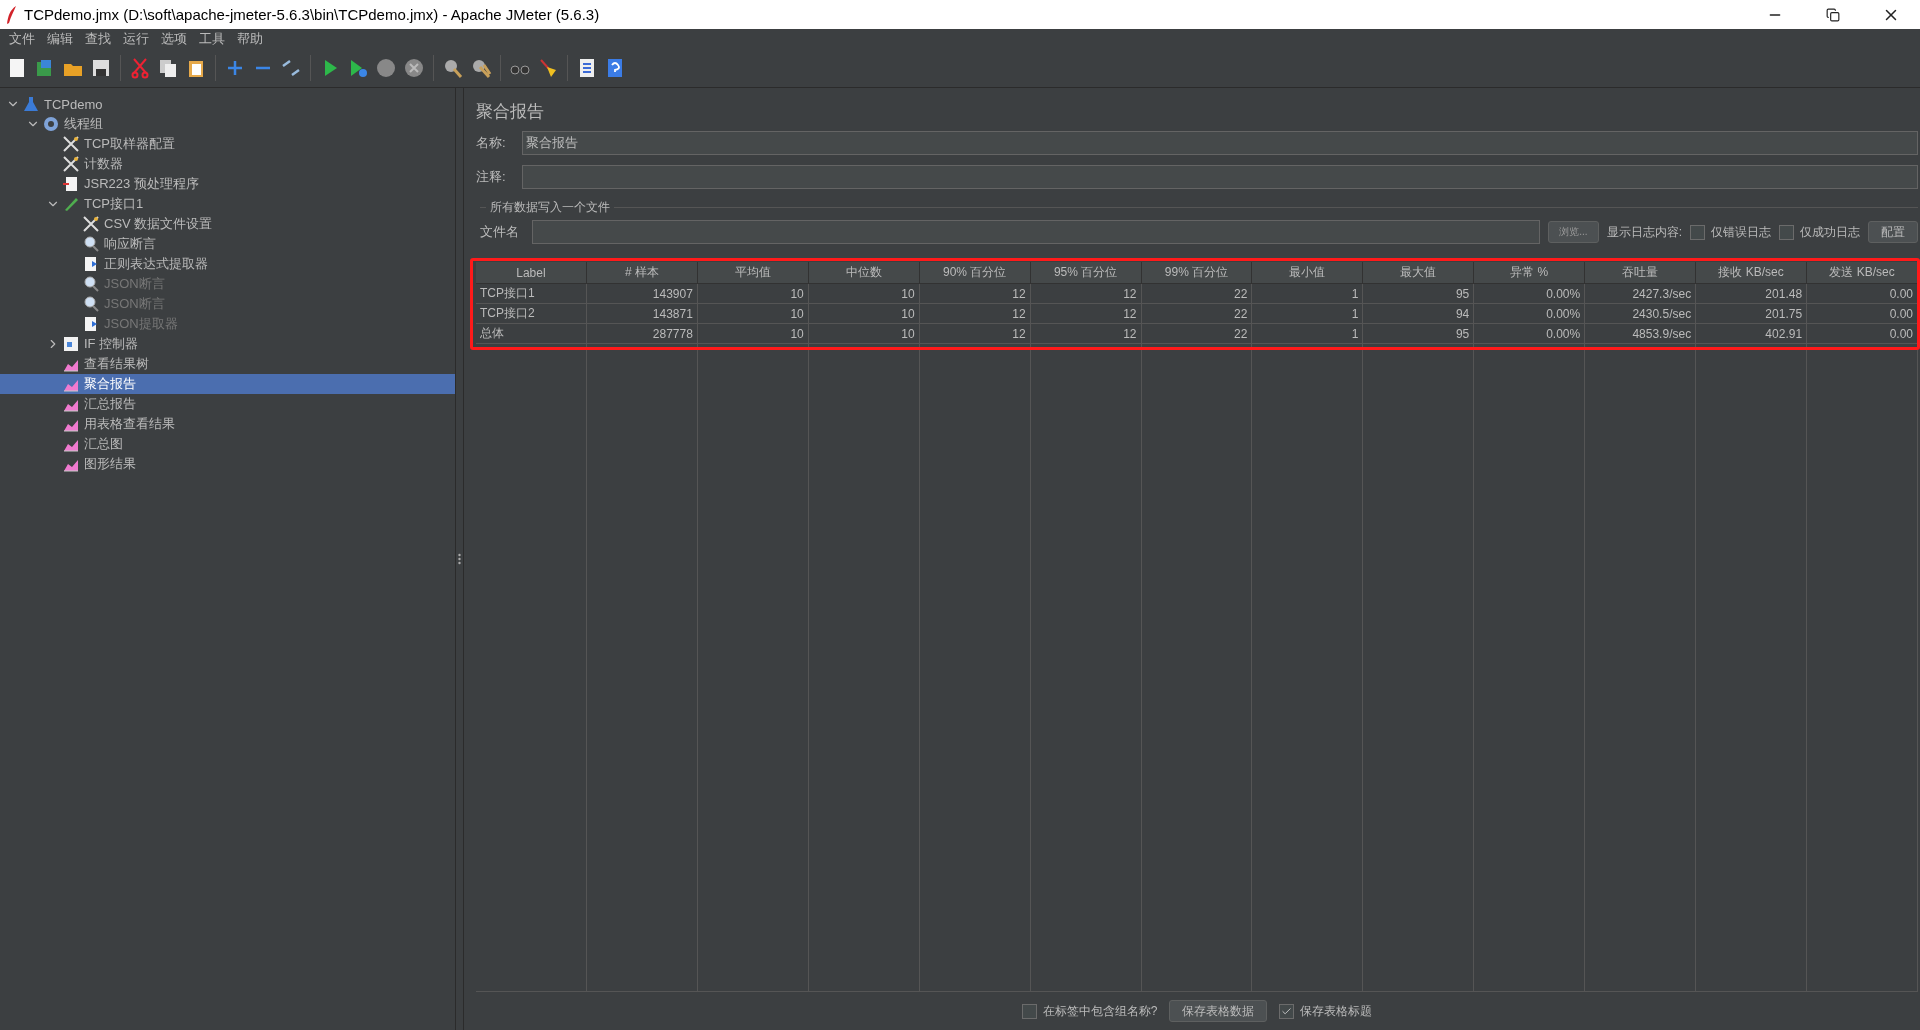  Describe the element at coordinates (227, 144) in the screenshot. I see `tree-item: TCP取样器配置` at that location.